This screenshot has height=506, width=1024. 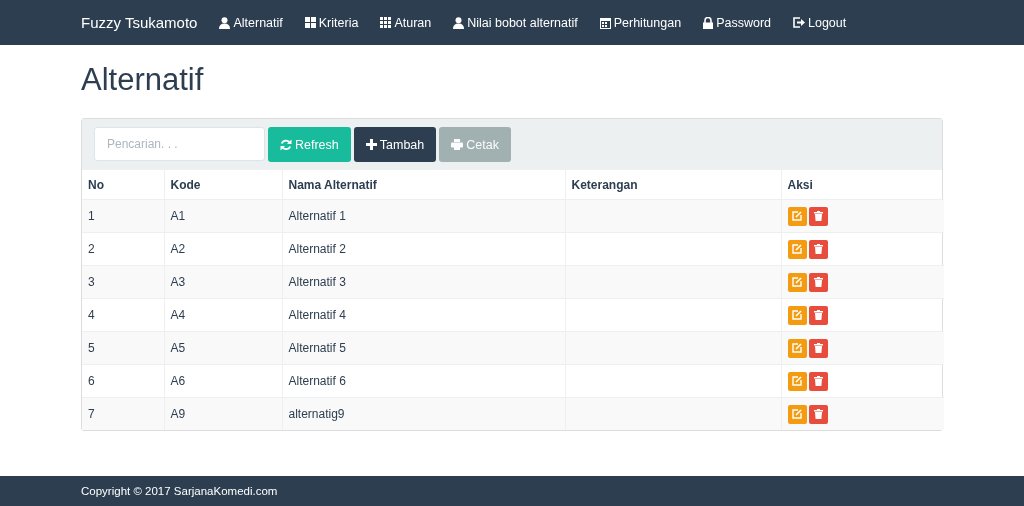 I want to click on table-cell: A9, so click(x=223, y=413).